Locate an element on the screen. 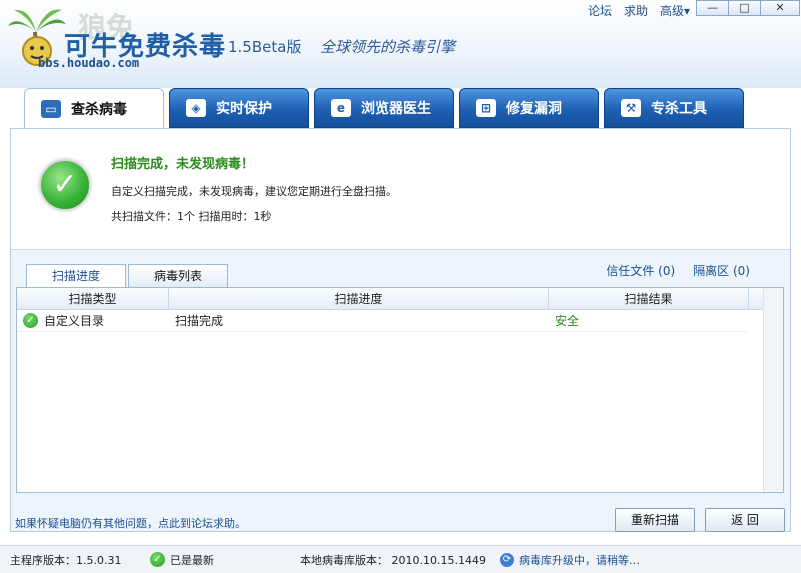 The width and height of the screenshot is (801, 573). result-description: 自定义扫描完成，未发现病毒，建议您定期进行全盘扫描。 is located at coordinates (254, 191).